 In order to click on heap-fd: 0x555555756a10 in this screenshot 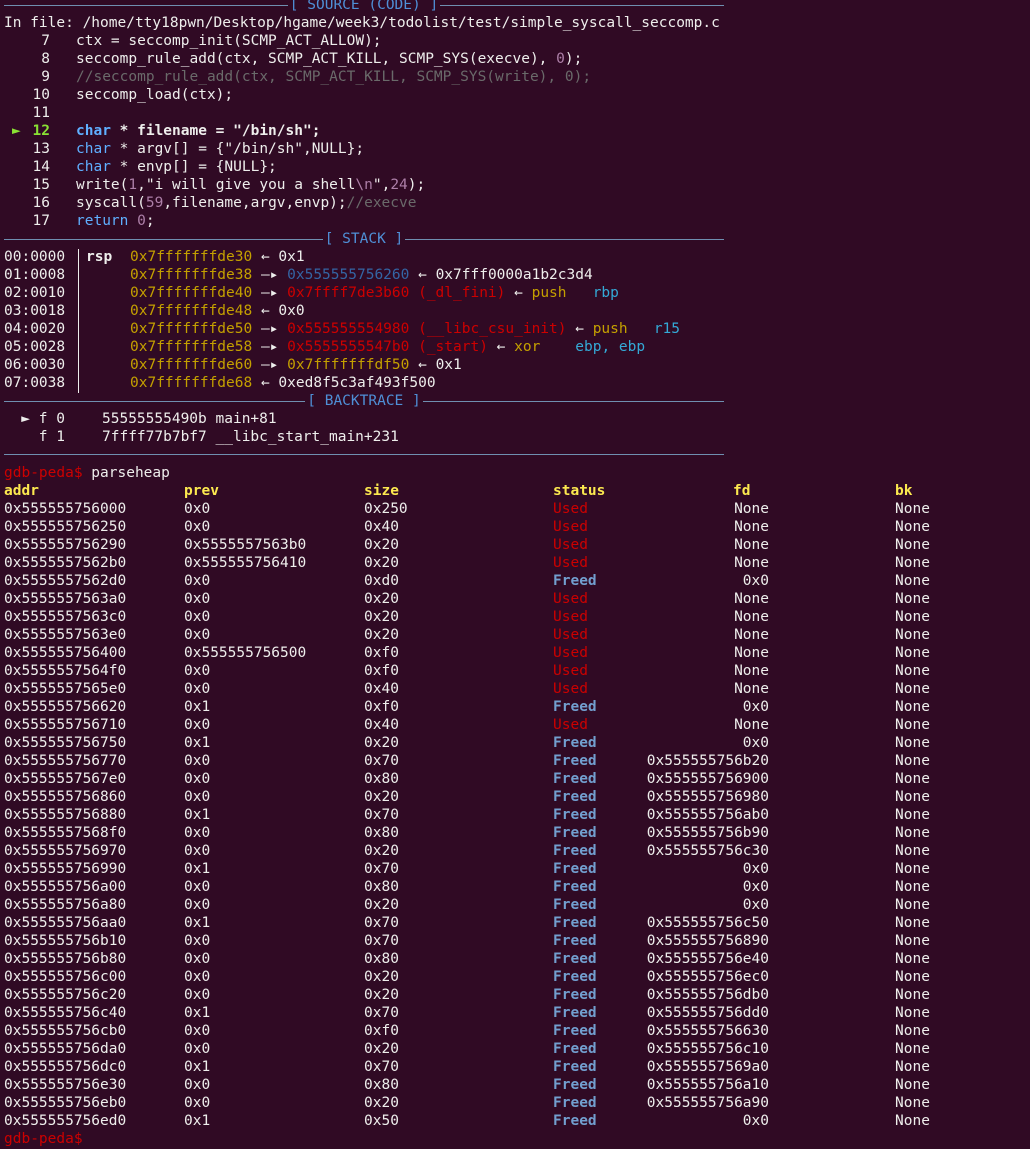, I will do `click(707, 1085)`.